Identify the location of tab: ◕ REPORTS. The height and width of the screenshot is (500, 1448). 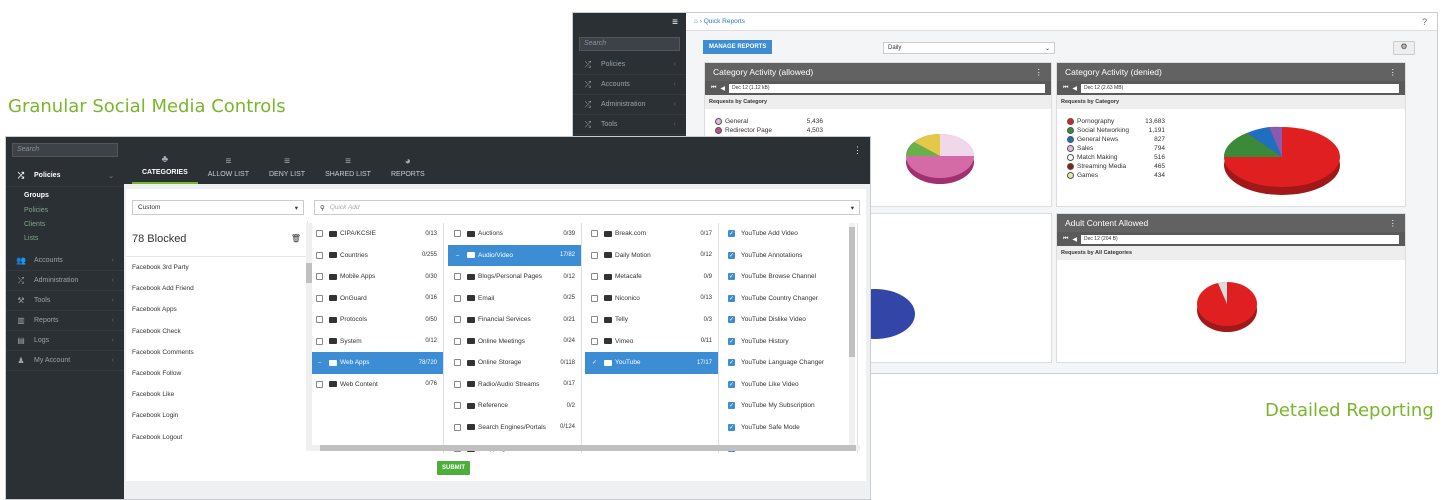
(408, 170).